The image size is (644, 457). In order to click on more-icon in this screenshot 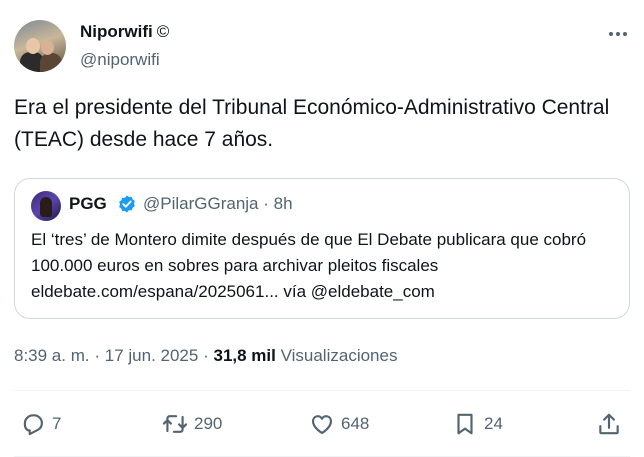, I will do `click(618, 34)`.